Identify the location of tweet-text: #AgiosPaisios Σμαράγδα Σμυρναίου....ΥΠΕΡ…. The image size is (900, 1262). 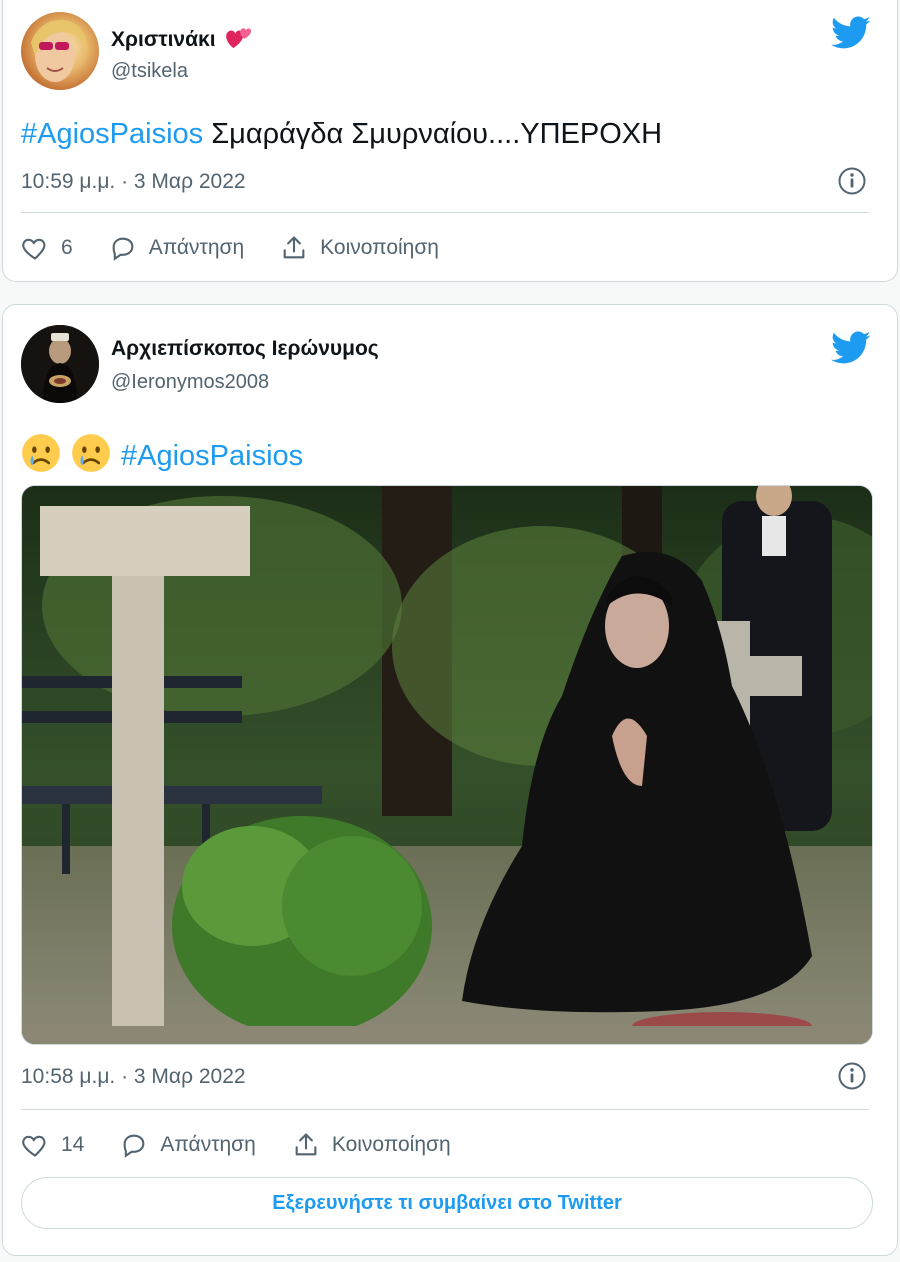
(341, 134).